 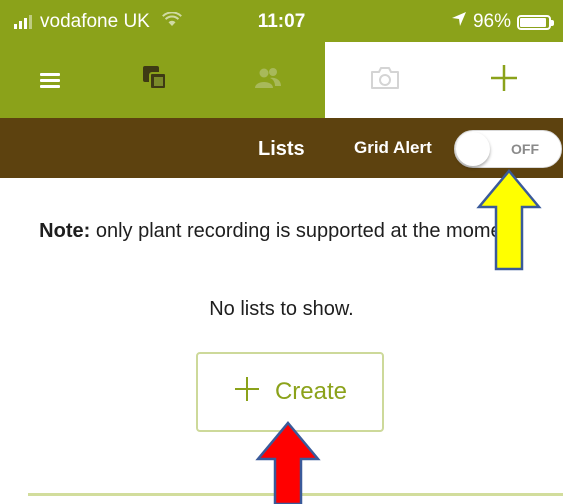 I want to click on tab-gallery, so click(x=155, y=80).